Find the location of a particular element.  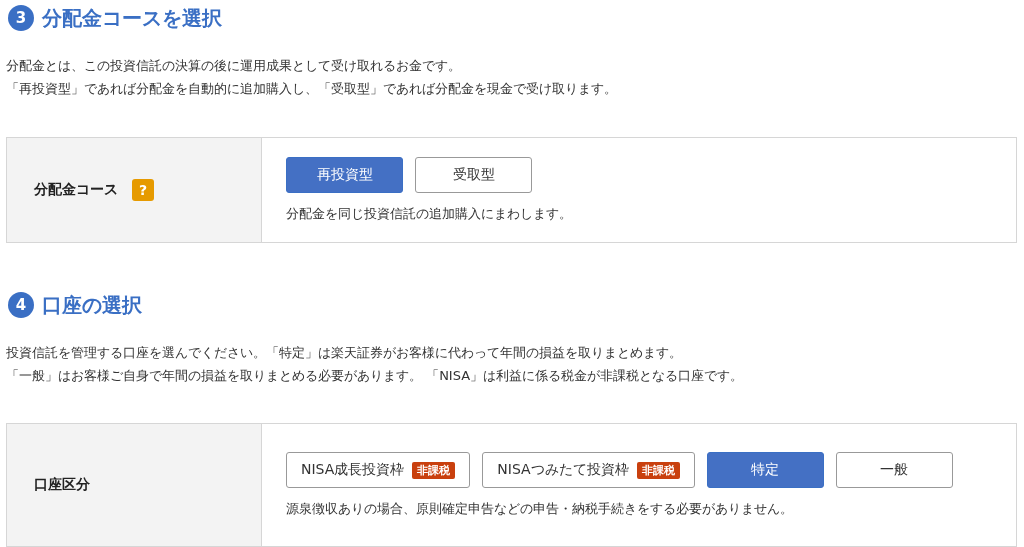

description-text: 投資信託を管理する口座を選んでください。「特定」は楽天証券がお客様に代わって年間の損益を取りまとめます。 is located at coordinates (344, 353).